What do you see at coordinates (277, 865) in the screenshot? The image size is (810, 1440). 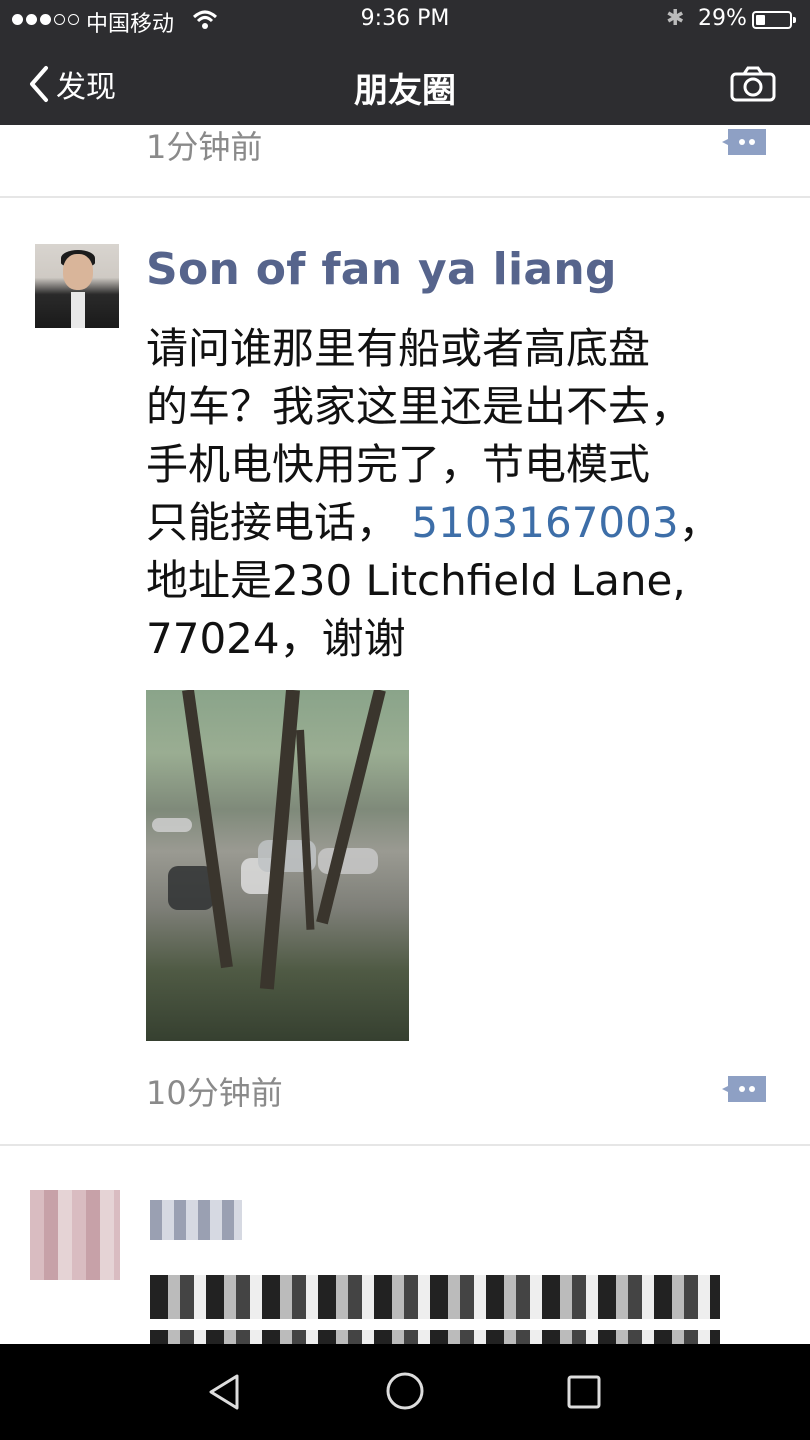 I see `post-photo` at bounding box center [277, 865].